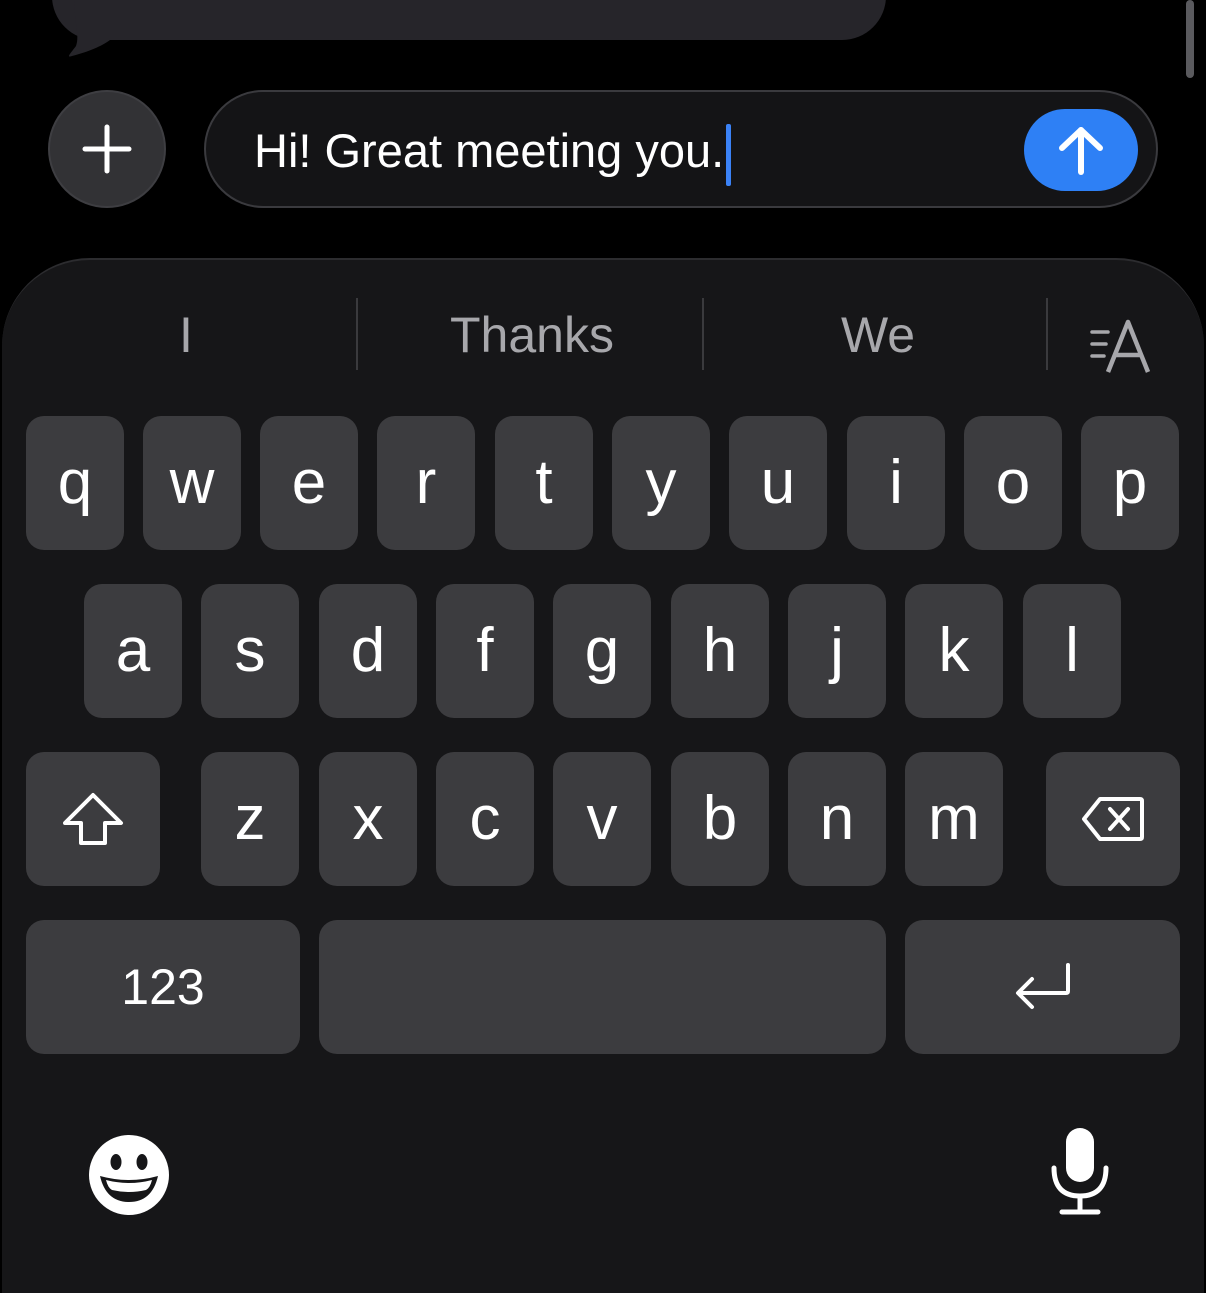 The image size is (1206, 1293). I want to click on shift-icon, so click(93, 819).